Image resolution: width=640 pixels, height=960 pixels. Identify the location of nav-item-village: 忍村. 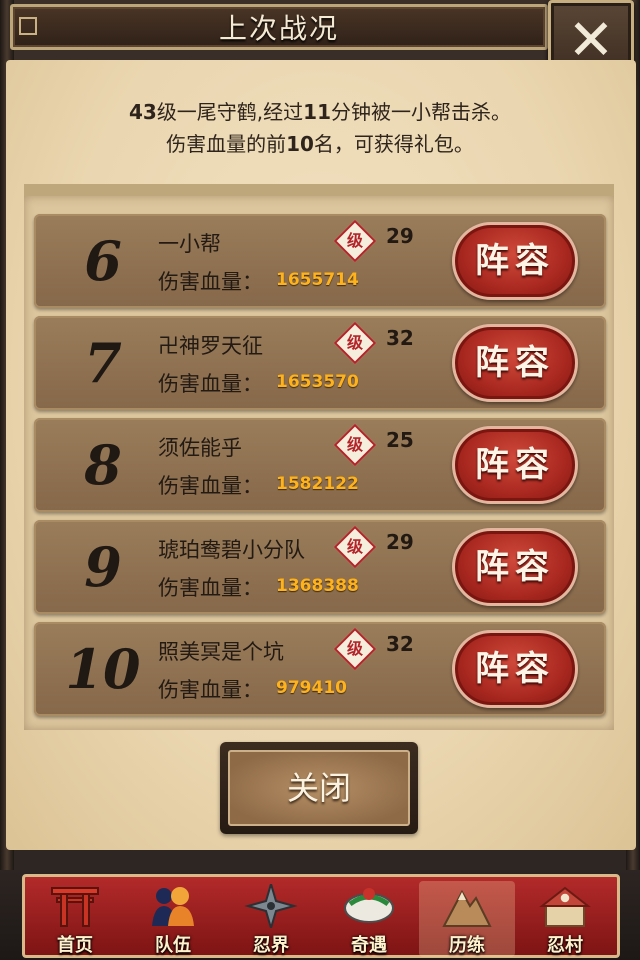
(565, 919).